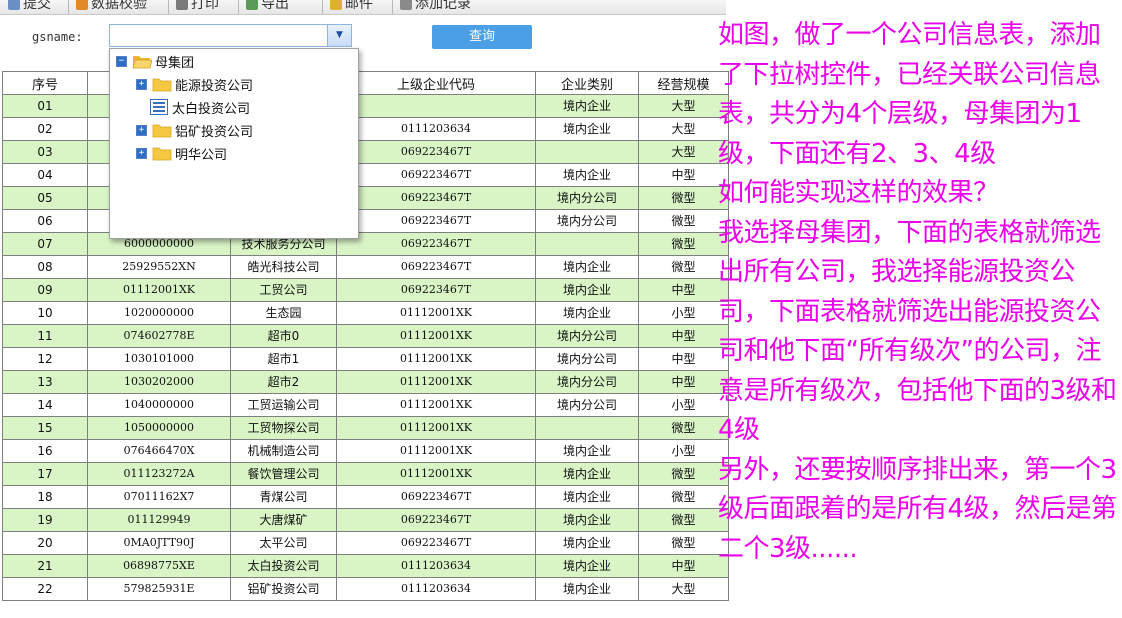  I want to click on tree-node-aluminum: + 铝矿投资公司, so click(194, 130).